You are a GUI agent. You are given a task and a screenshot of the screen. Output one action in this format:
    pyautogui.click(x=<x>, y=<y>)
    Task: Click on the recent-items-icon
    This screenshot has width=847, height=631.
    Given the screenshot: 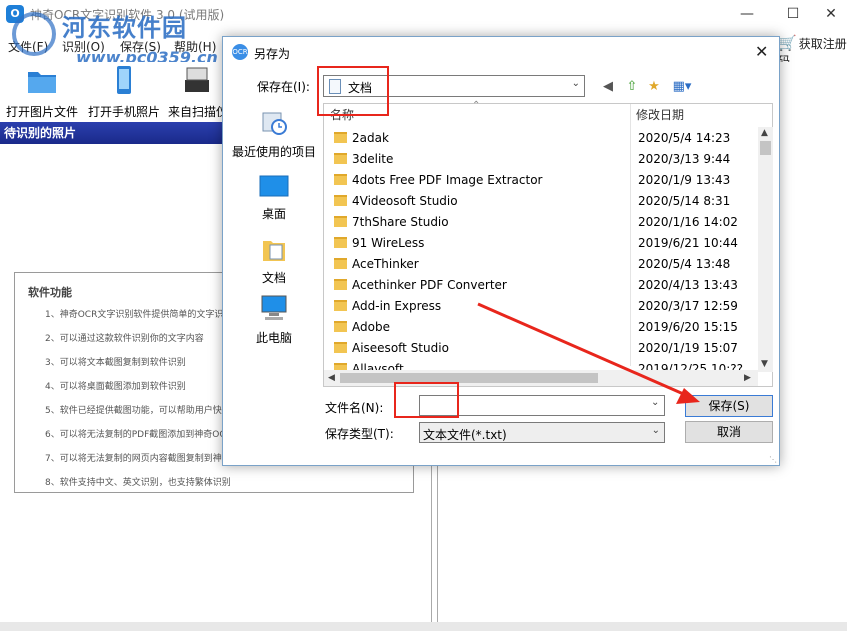 What is the action you would take?
    pyautogui.click(x=274, y=123)
    